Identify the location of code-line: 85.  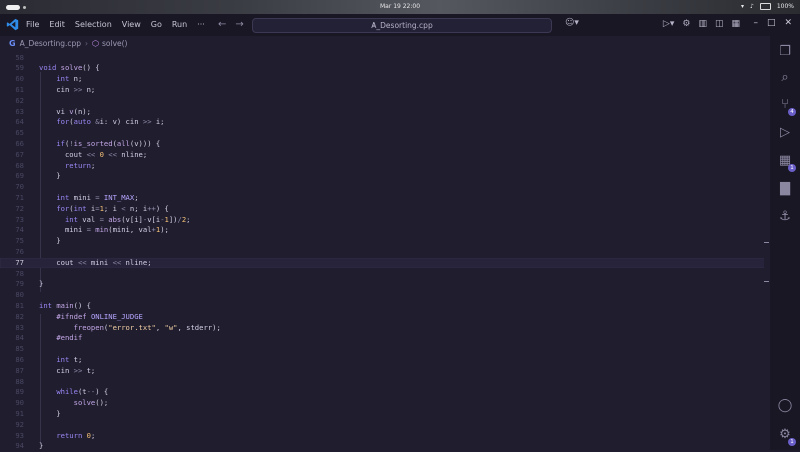
(385, 349).